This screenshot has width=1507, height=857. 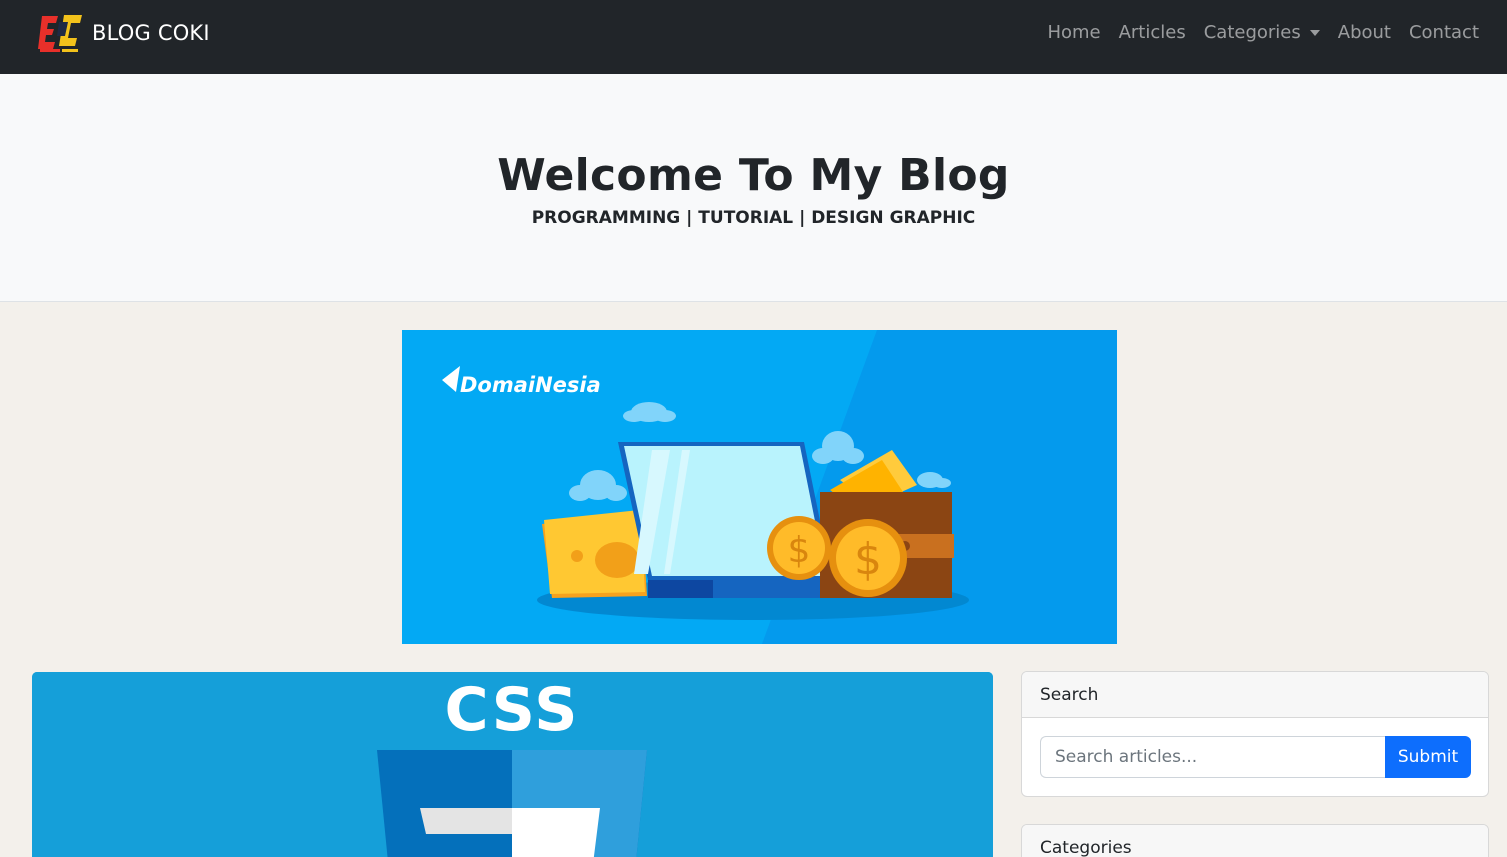 I want to click on caret-down-icon, so click(x=1314, y=33).